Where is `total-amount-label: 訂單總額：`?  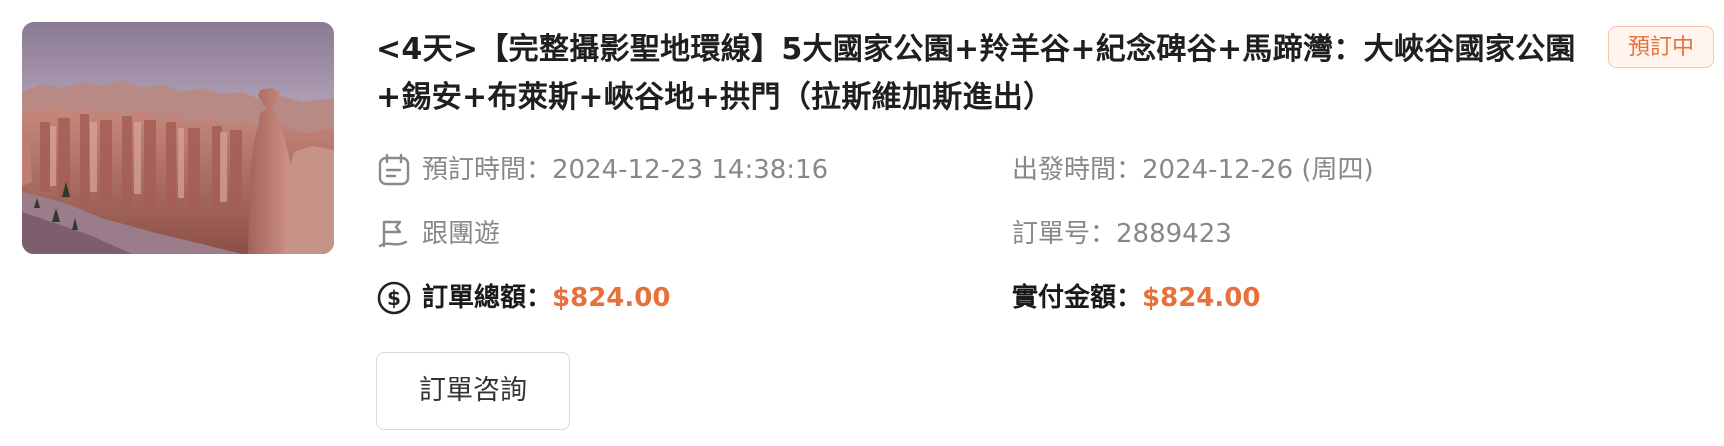
total-amount-label: 訂單總額： is located at coordinates (487, 298).